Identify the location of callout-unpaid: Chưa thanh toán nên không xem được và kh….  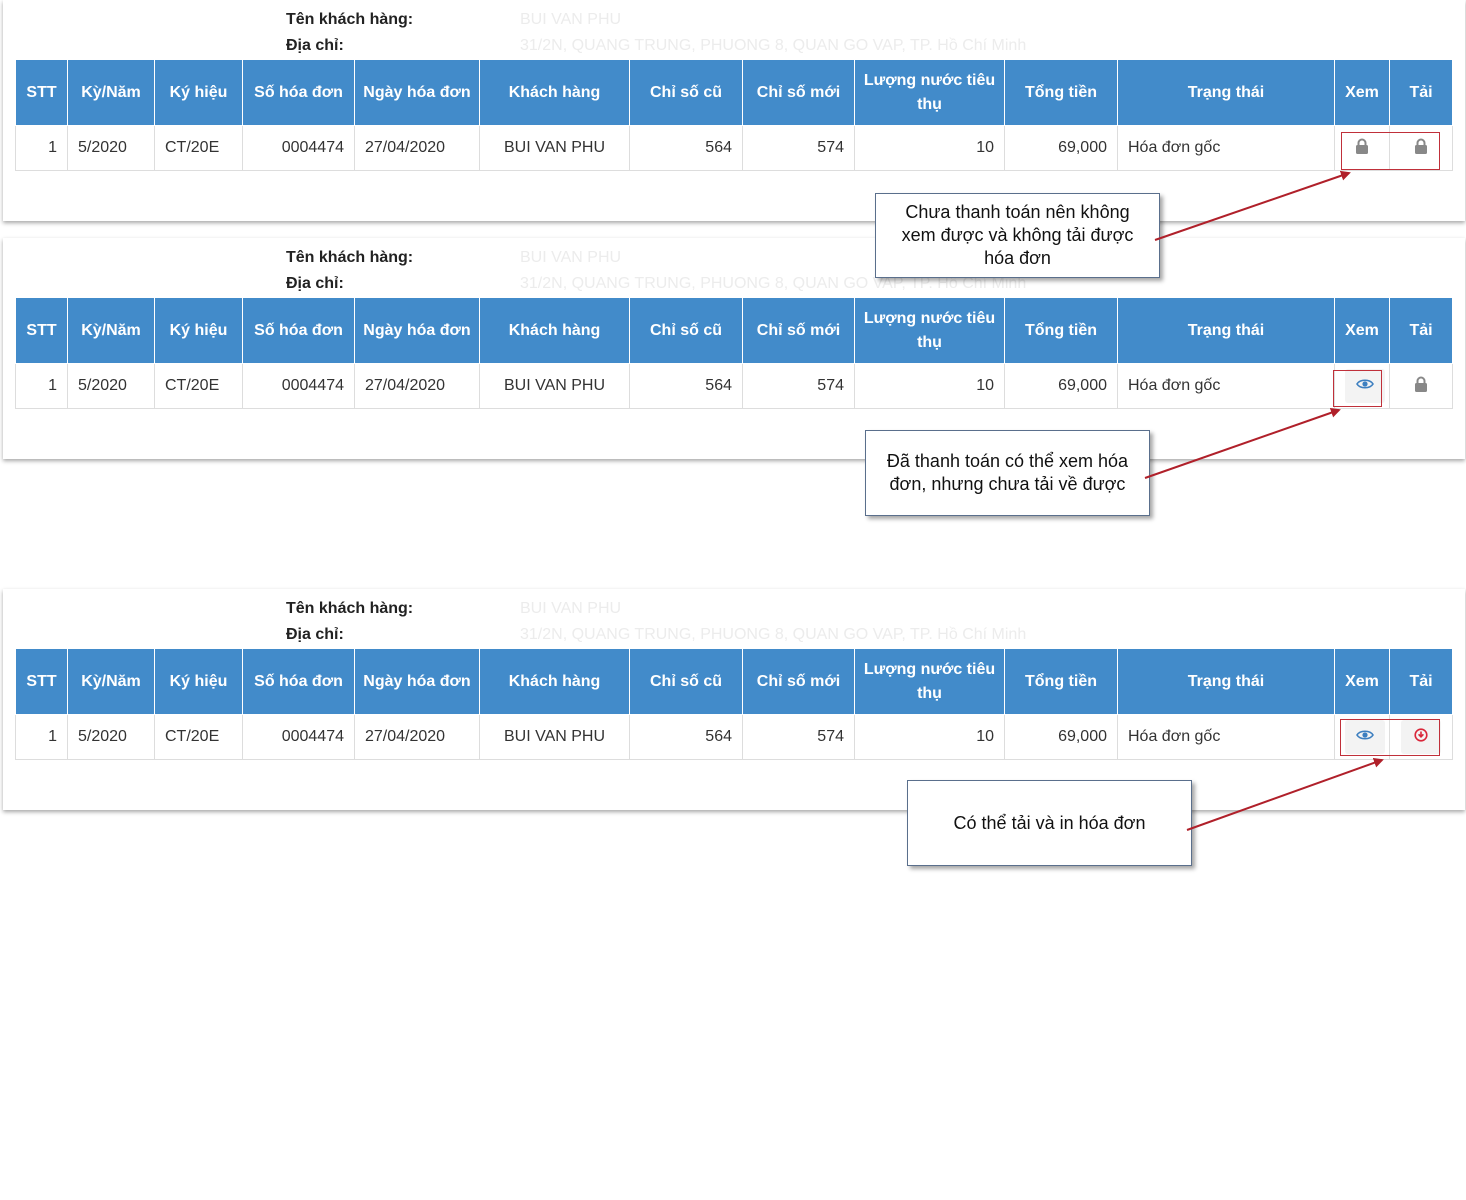
(1017, 235).